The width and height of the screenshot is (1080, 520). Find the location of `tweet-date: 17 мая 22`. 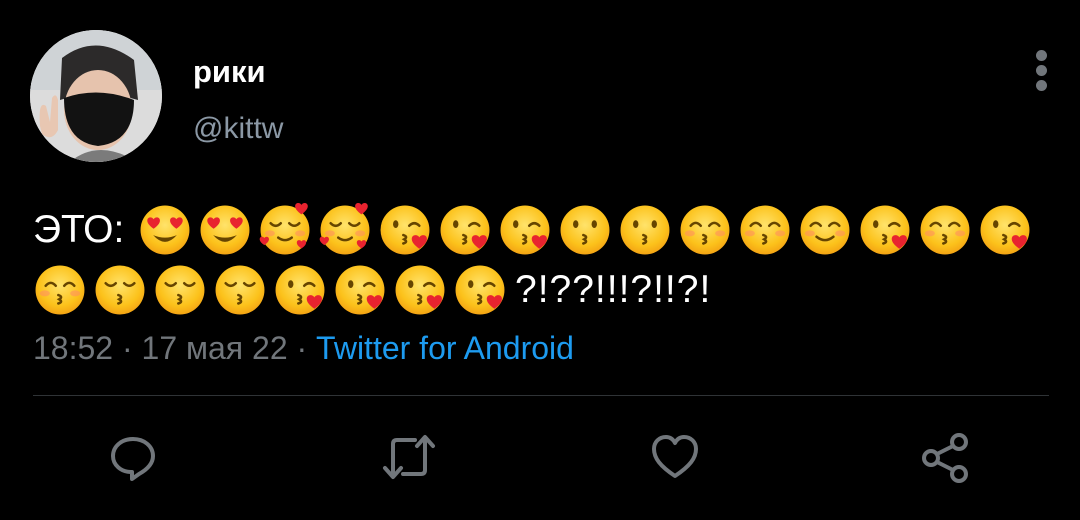

tweet-date: 17 мая 22 is located at coordinates (215, 348).